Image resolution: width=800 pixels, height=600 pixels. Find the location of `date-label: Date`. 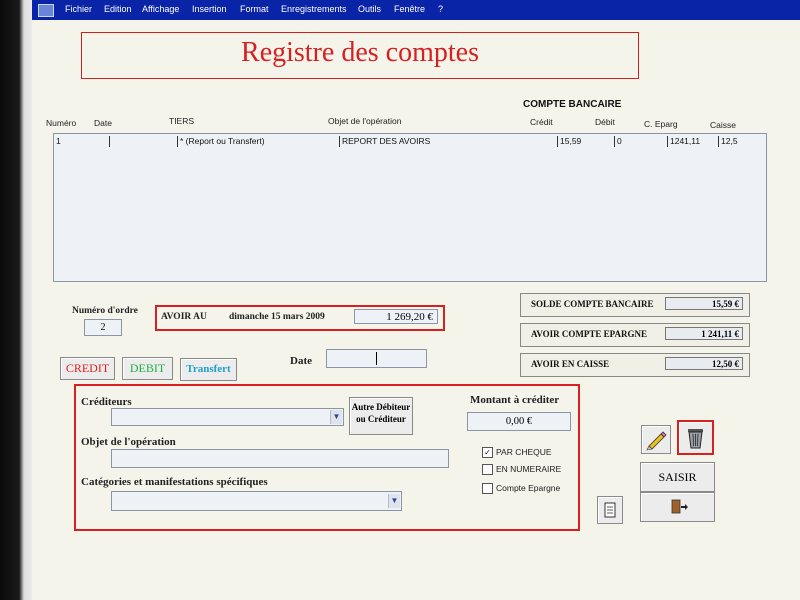

date-label: Date is located at coordinates (301, 361).